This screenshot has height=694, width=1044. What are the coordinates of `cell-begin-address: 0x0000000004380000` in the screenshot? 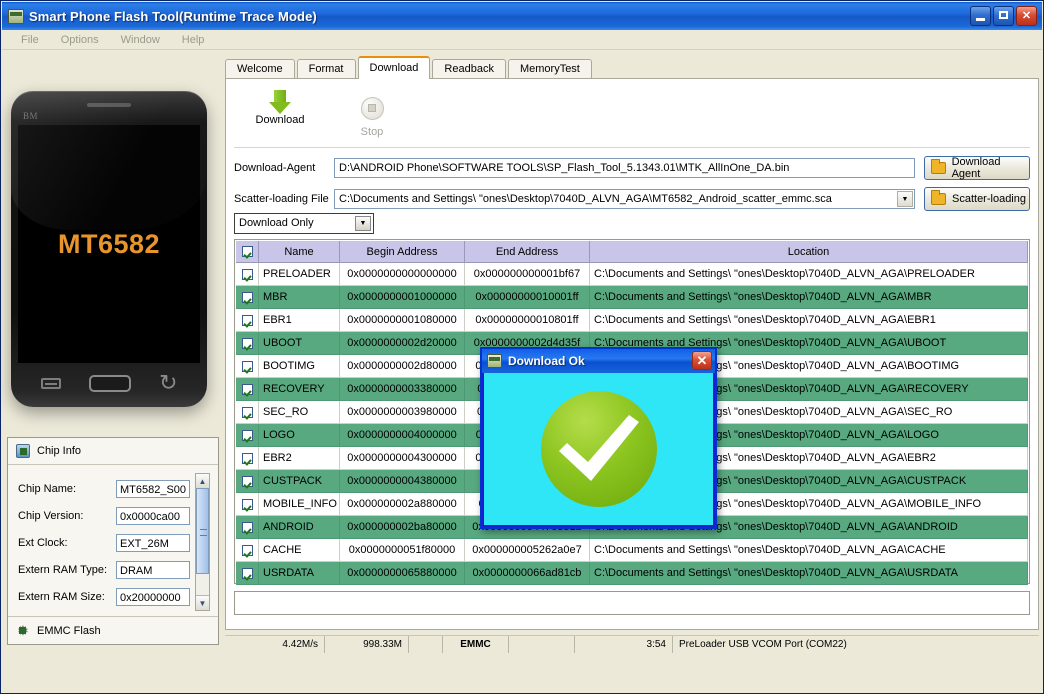 It's located at (402, 481).